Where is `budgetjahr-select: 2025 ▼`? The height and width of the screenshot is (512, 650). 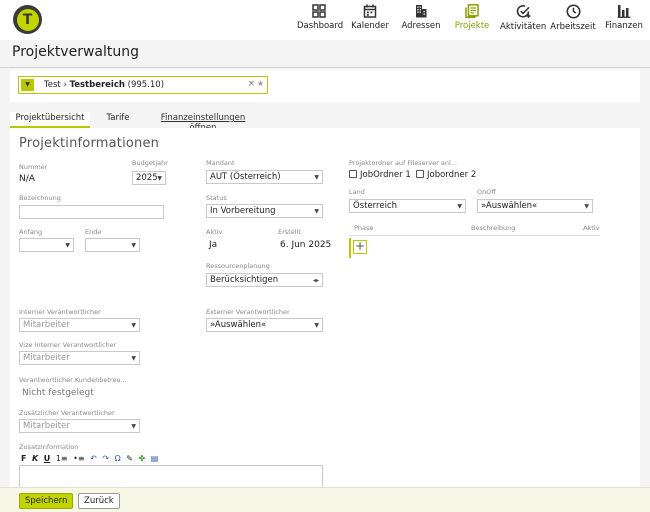 budgetjahr-select: 2025 ▼ is located at coordinates (149, 178).